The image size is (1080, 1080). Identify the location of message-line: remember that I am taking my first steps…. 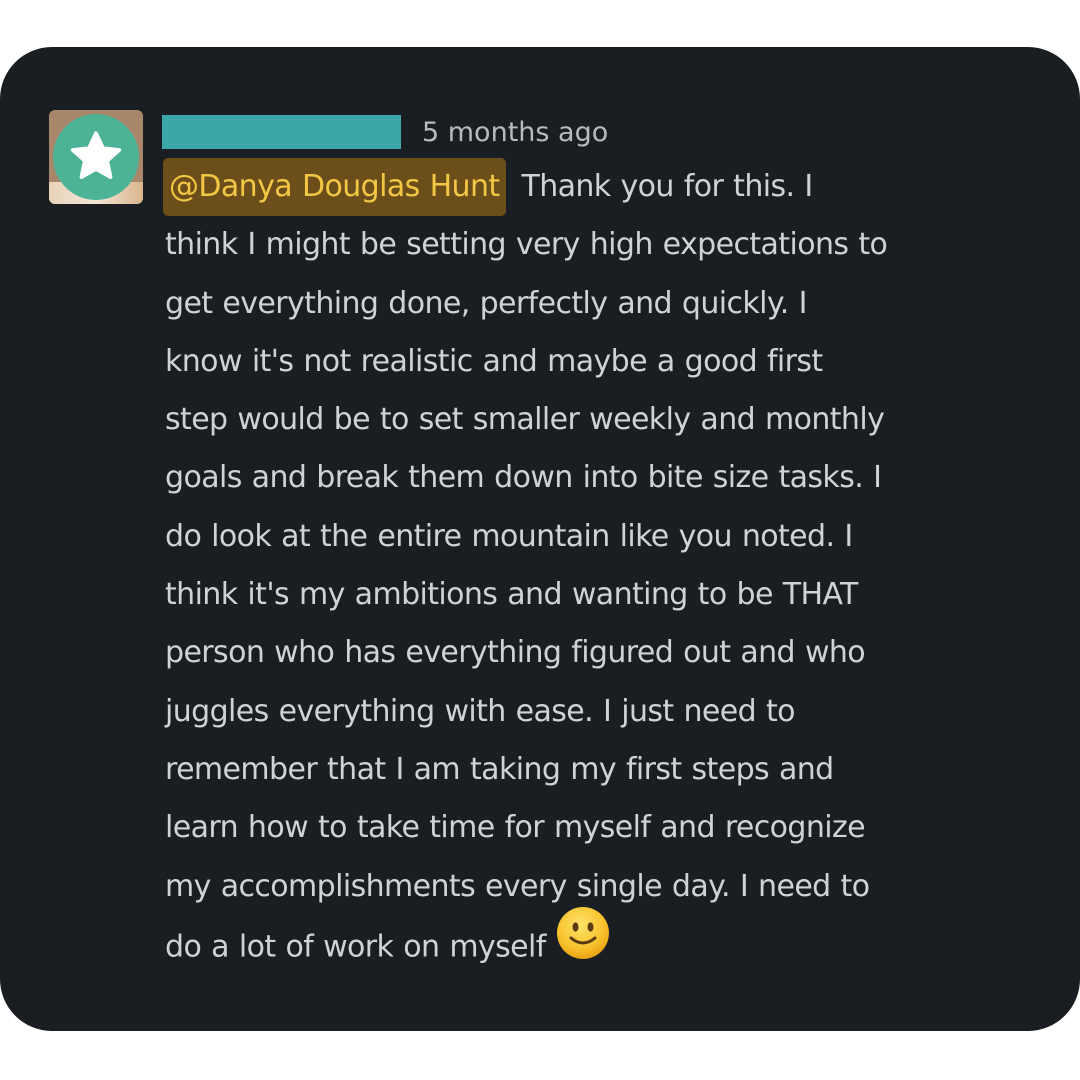
(499, 769).